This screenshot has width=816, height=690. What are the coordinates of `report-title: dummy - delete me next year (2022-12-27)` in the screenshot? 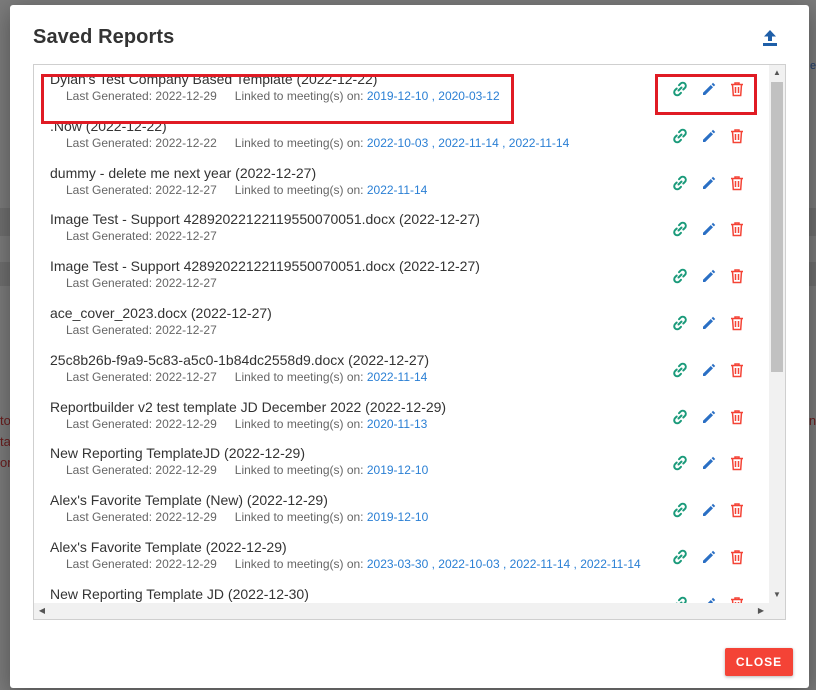 It's located at (183, 173).